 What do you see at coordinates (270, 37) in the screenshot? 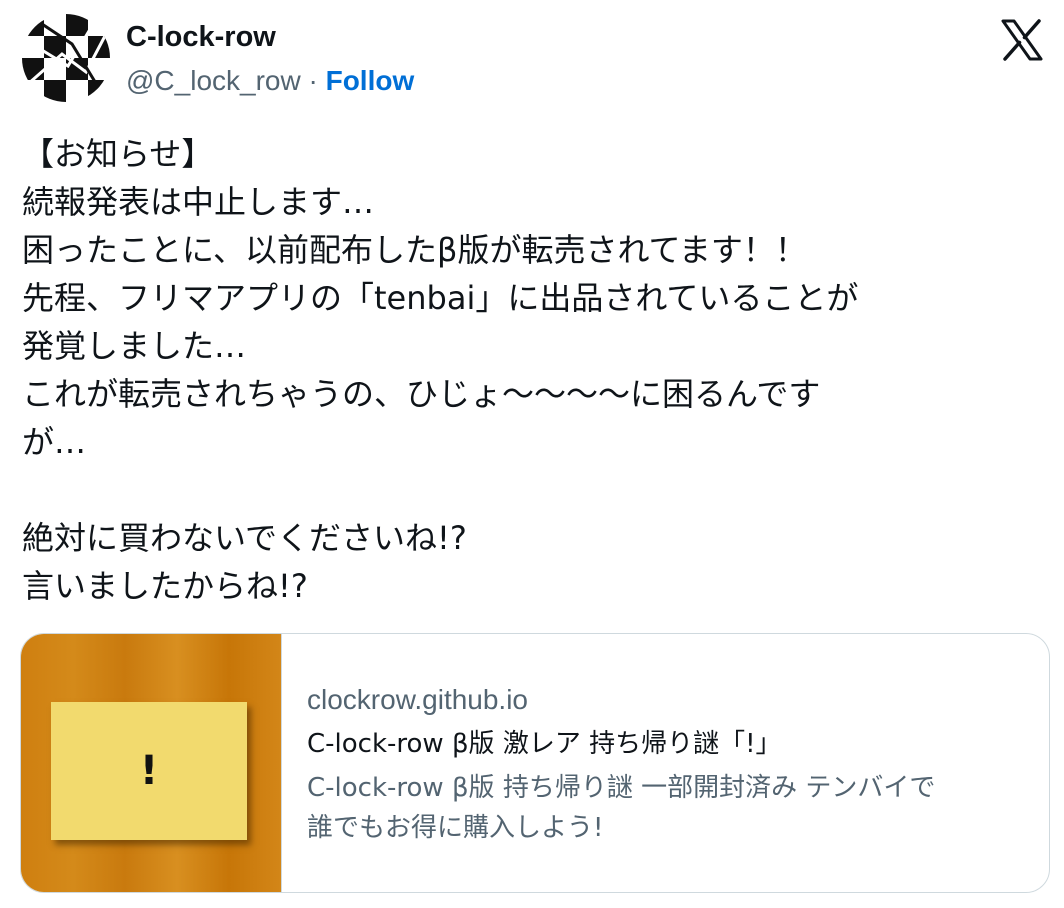
I see `display-name: C-lock-row` at bounding box center [270, 37].